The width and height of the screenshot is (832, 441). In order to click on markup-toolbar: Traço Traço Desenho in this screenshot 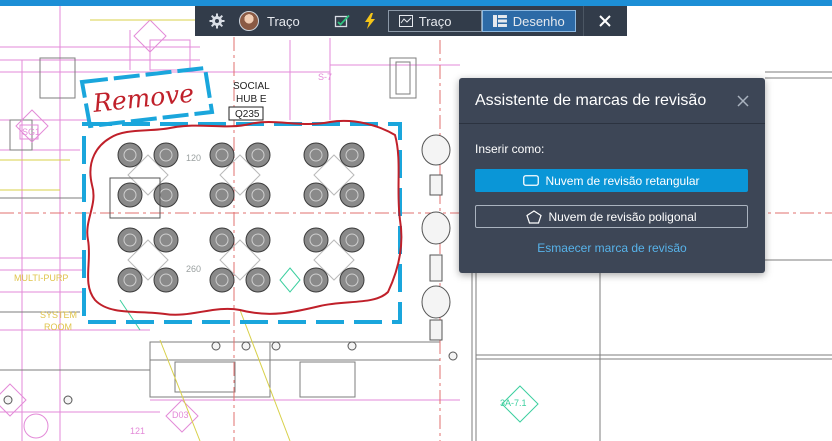, I will do `click(411, 21)`.